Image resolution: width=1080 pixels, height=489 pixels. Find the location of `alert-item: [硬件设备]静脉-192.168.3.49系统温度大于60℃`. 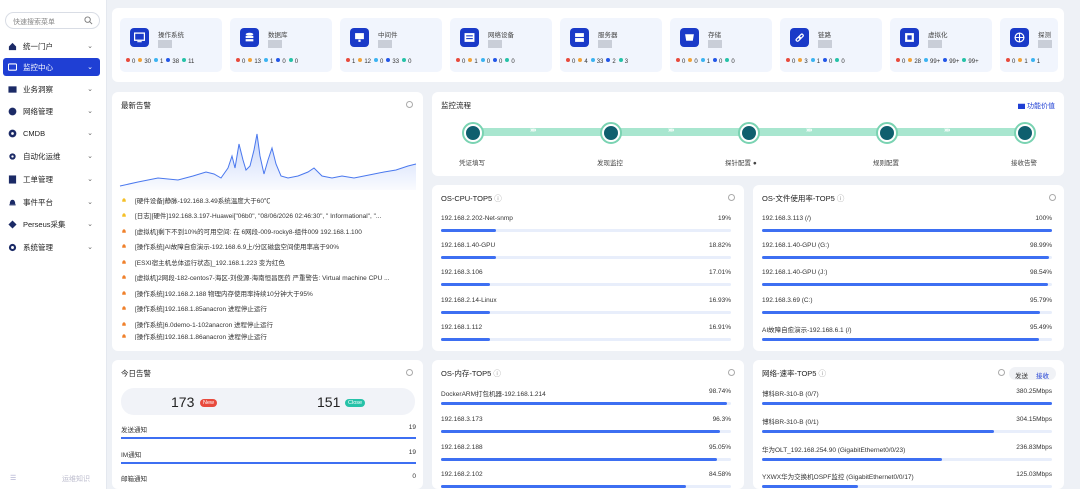

alert-item: [硬件设备]静脉-192.168.3.49系统温度大于60℃ is located at coordinates (271, 200).